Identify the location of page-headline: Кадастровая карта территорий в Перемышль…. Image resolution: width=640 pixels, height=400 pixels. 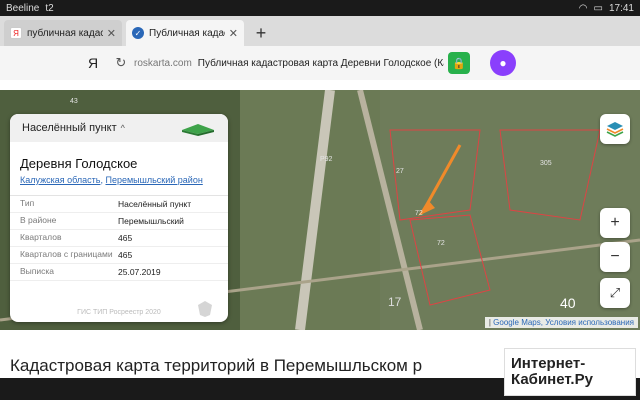
(216, 365).